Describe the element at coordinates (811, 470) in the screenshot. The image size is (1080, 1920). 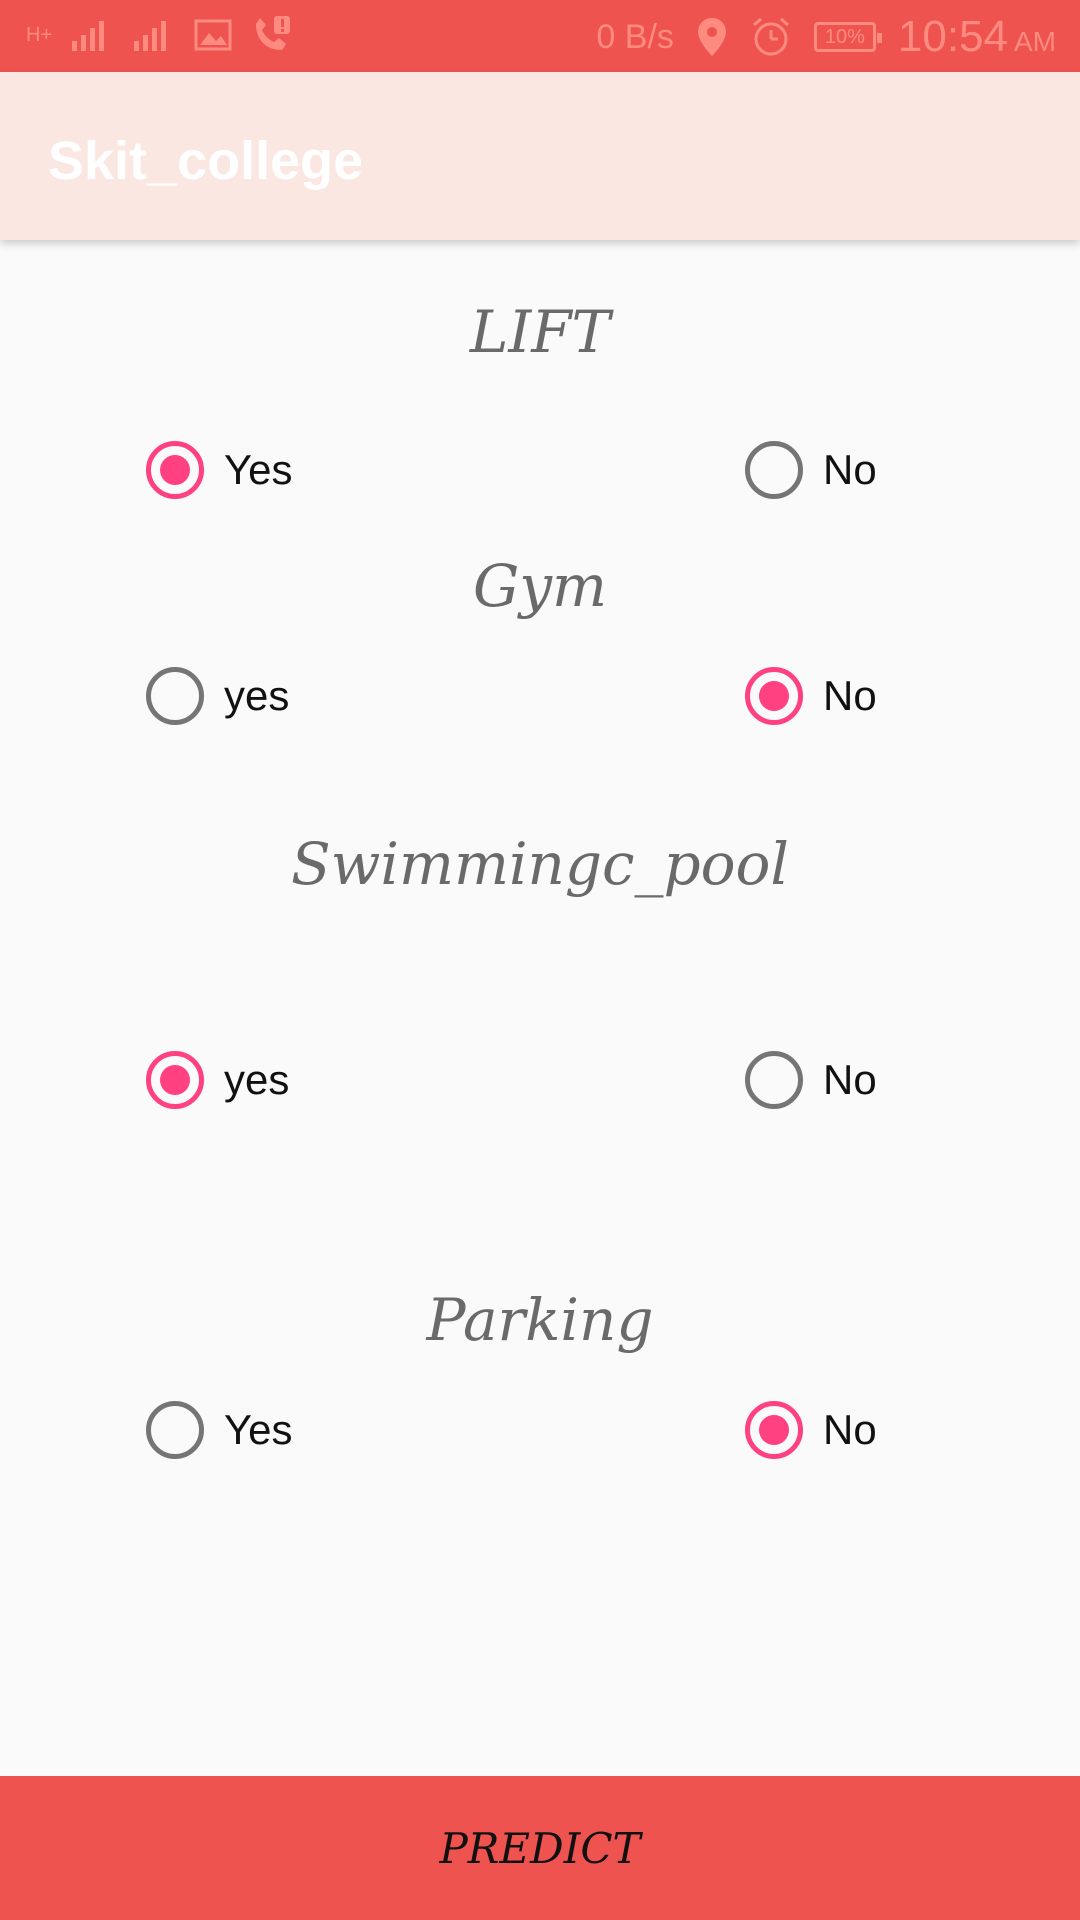
I see `radio-lift-no: No` at that location.